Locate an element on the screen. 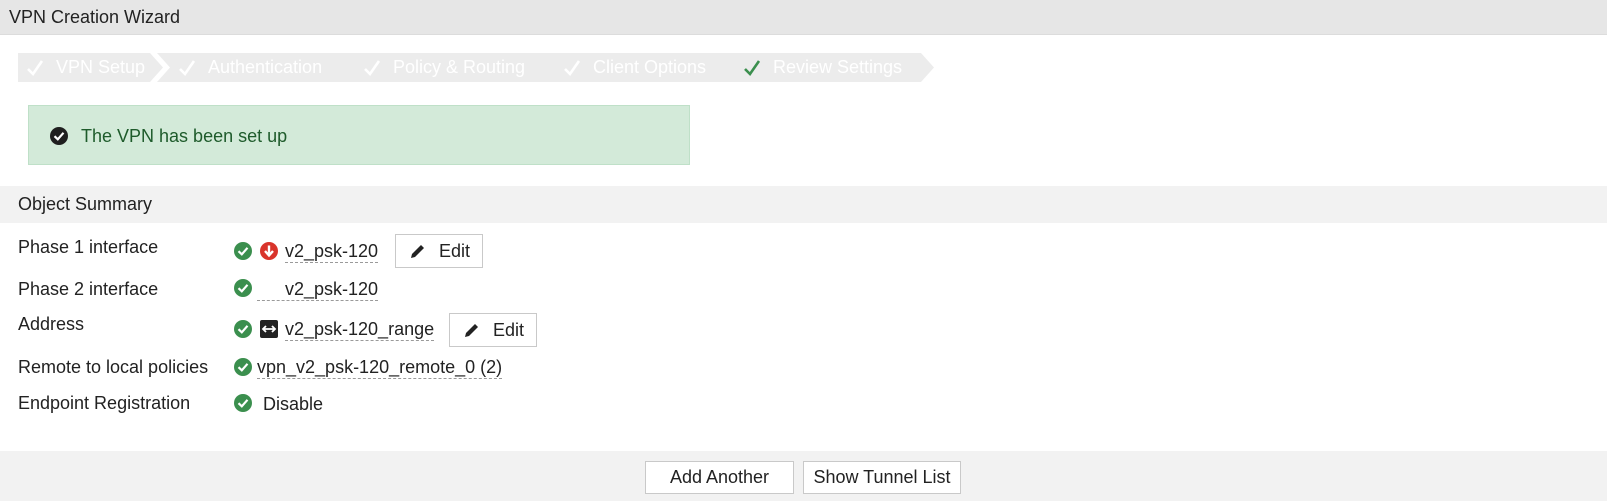 Image resolution: width=1607 pixels, height=501 pixels. footer-bar: Add Another Show Tunnel List is located at coordinates (803, 476).